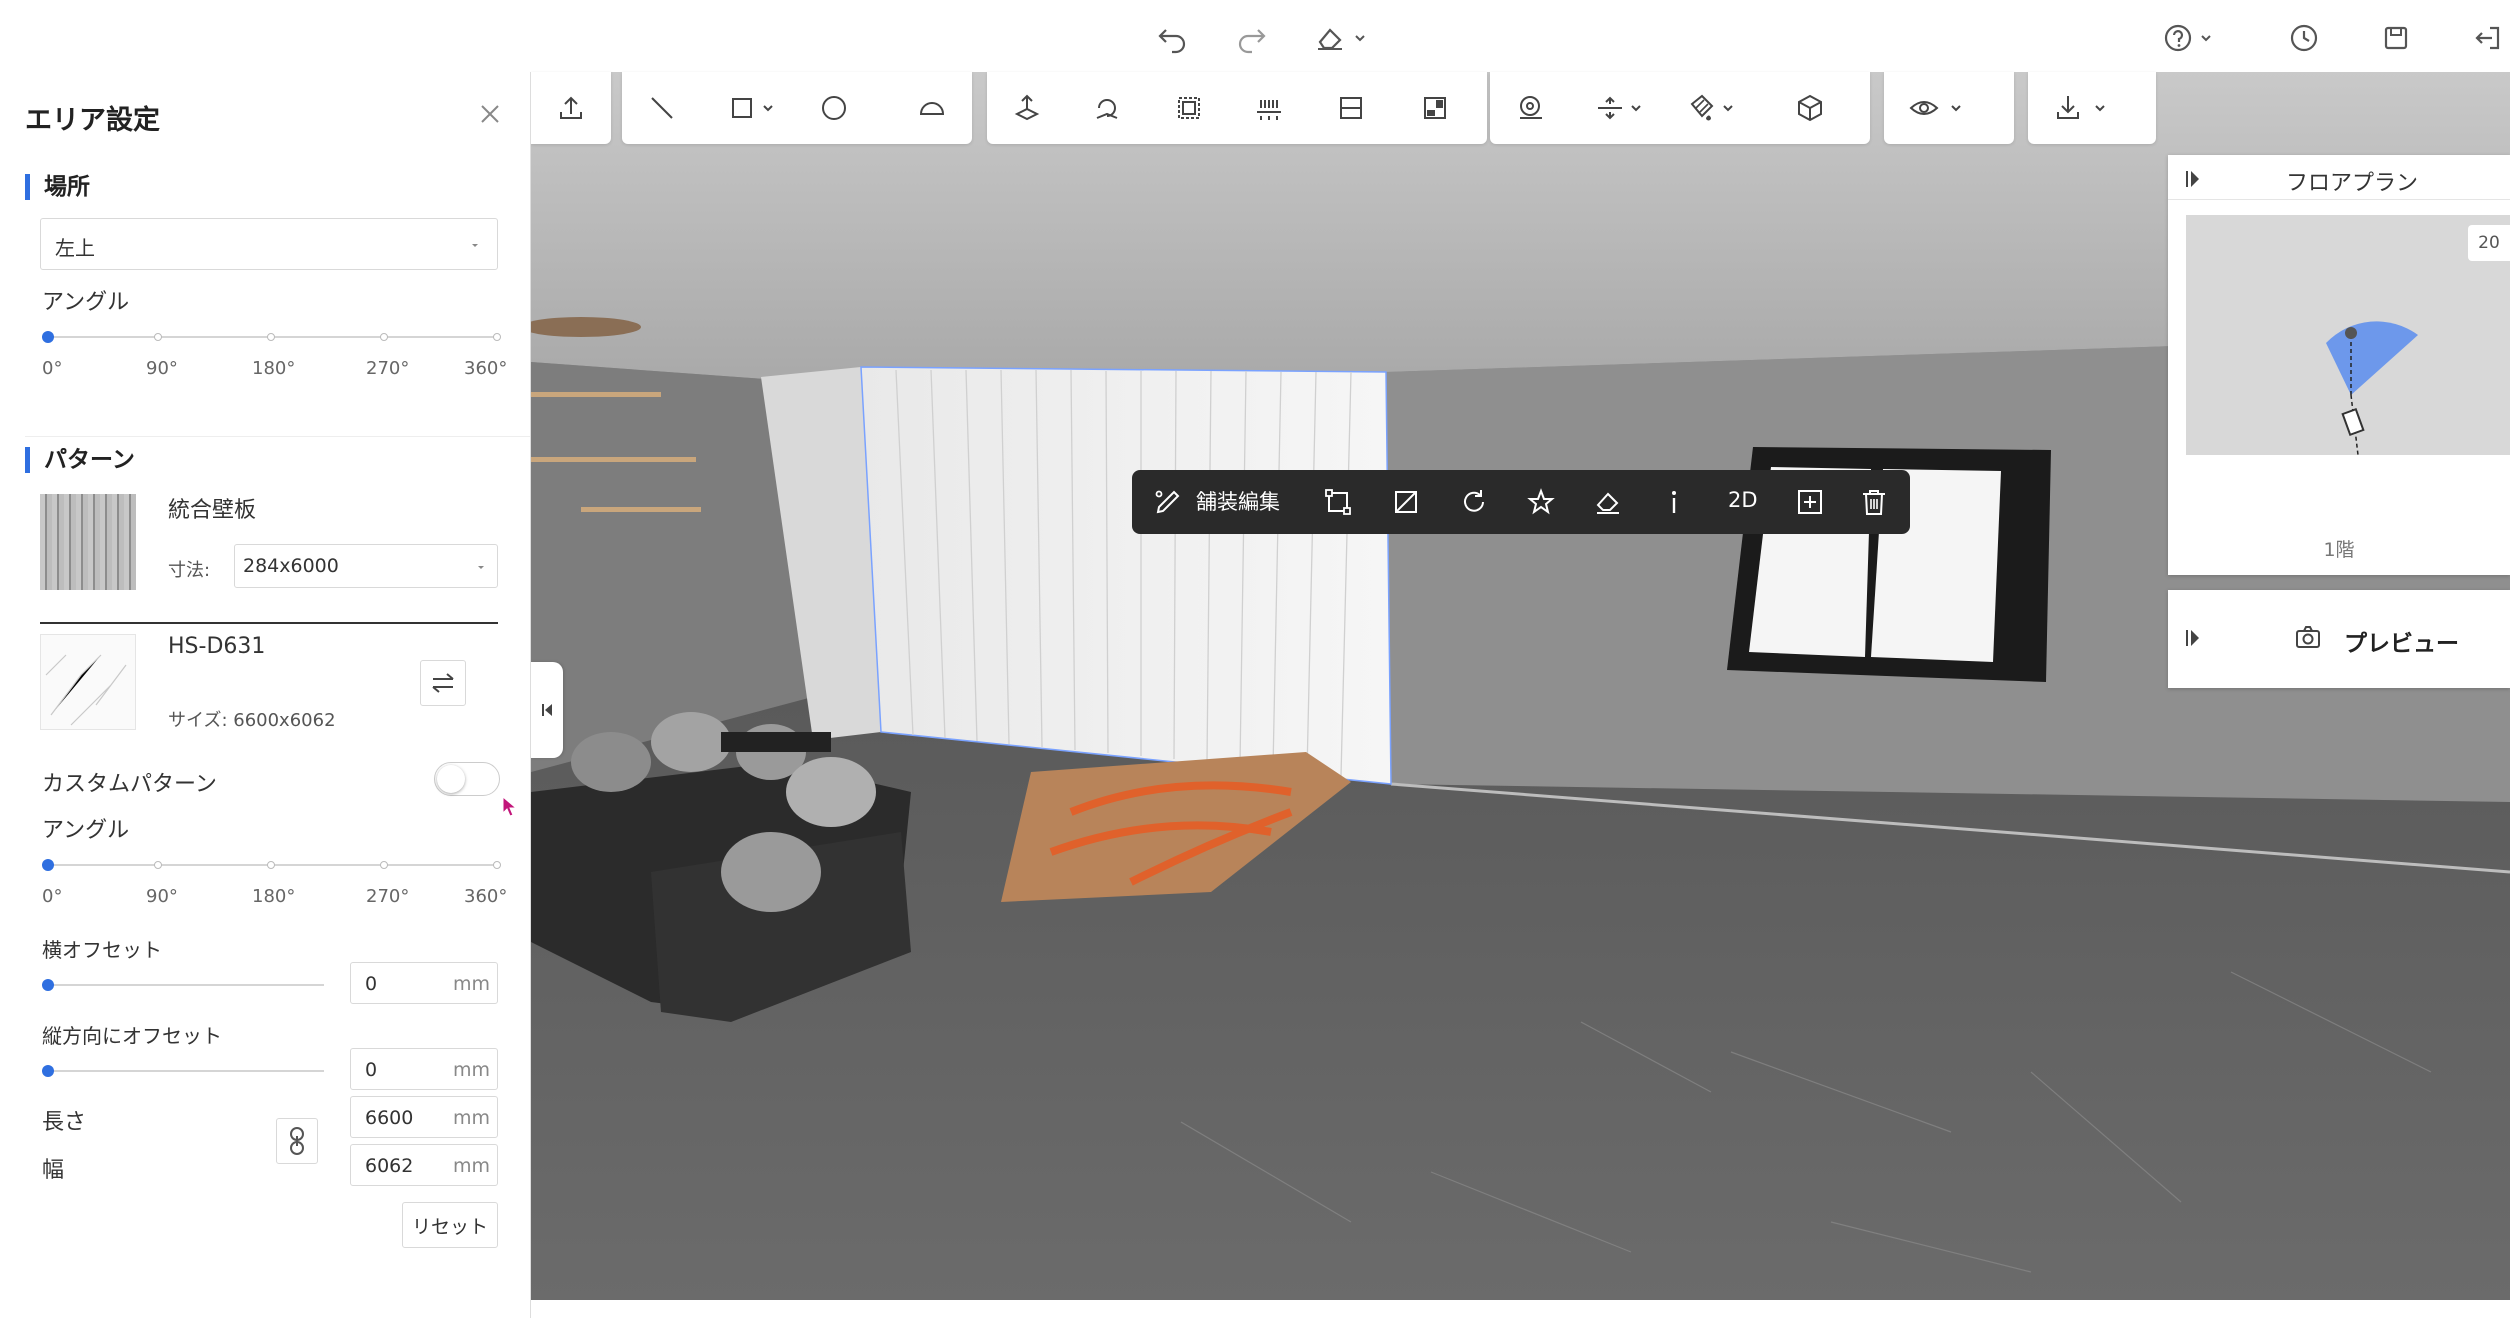  I want to click on measure-icon, so click(1530, 108).